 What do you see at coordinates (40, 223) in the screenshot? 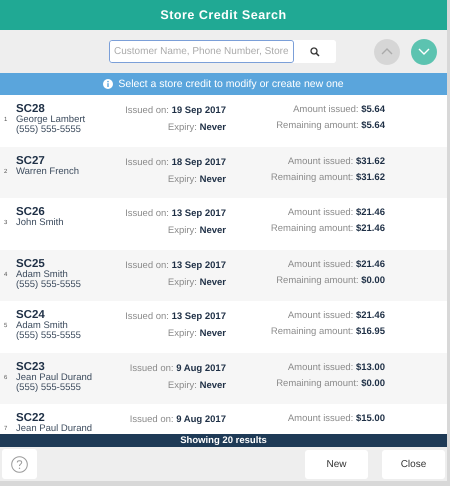
I see `customer-name: John Smith` at bounding box center [40, 223].